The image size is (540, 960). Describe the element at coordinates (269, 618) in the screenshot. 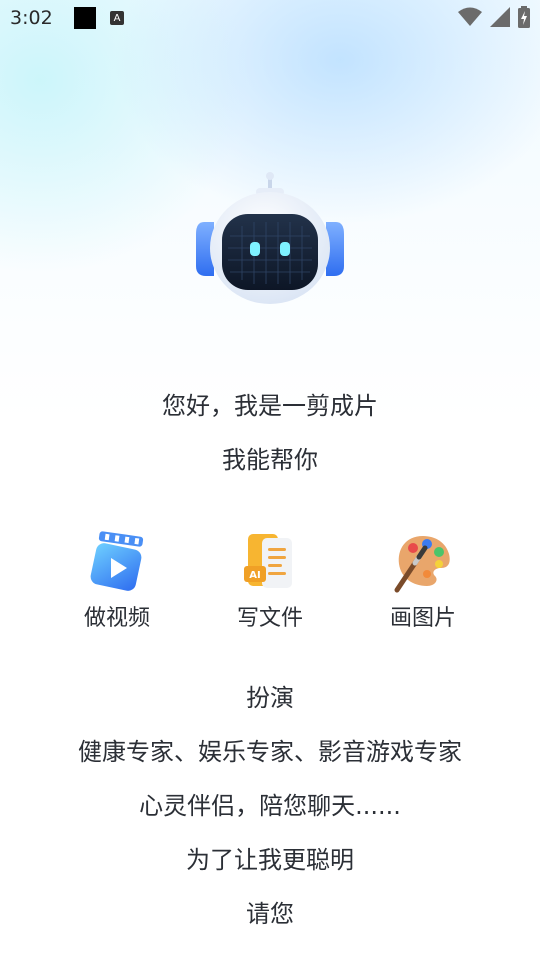

I see `write-document-label: 写文件` at that location.